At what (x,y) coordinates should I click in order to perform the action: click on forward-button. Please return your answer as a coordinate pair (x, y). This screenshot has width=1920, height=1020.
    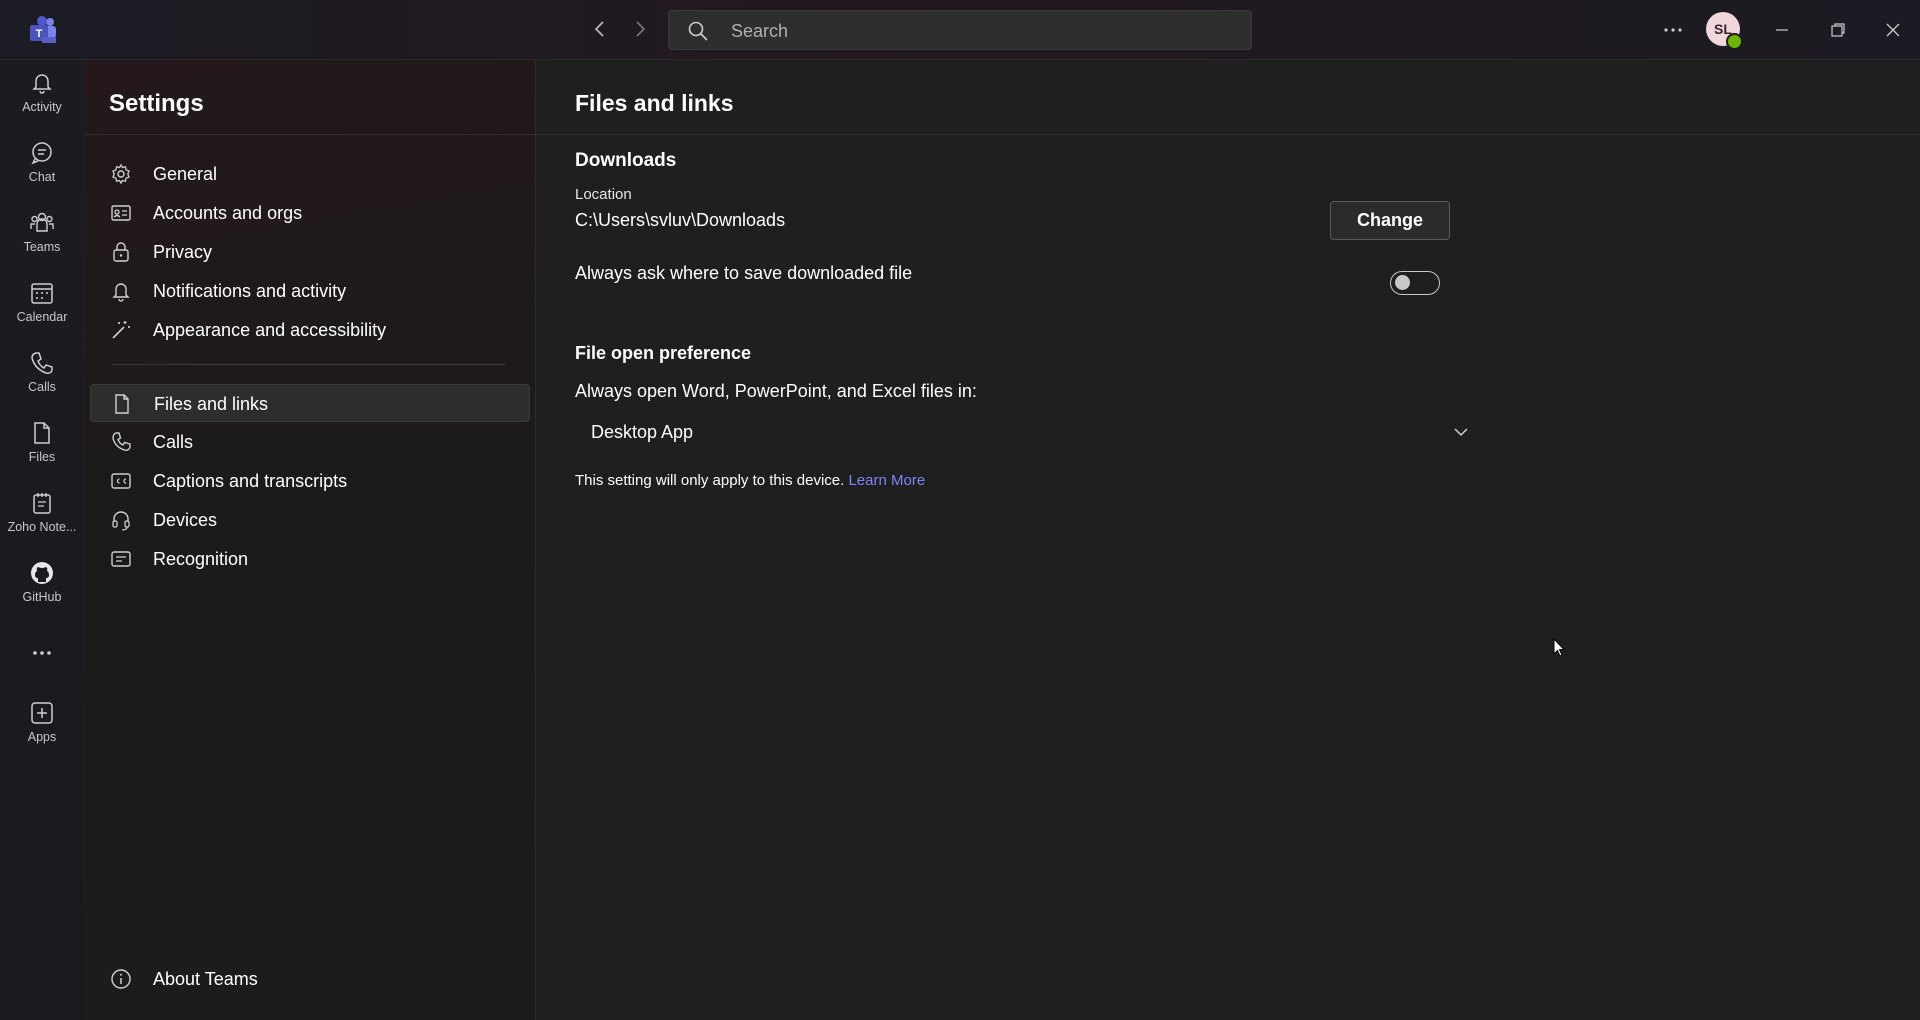
    Looking at the image, I should click on (640, 29).